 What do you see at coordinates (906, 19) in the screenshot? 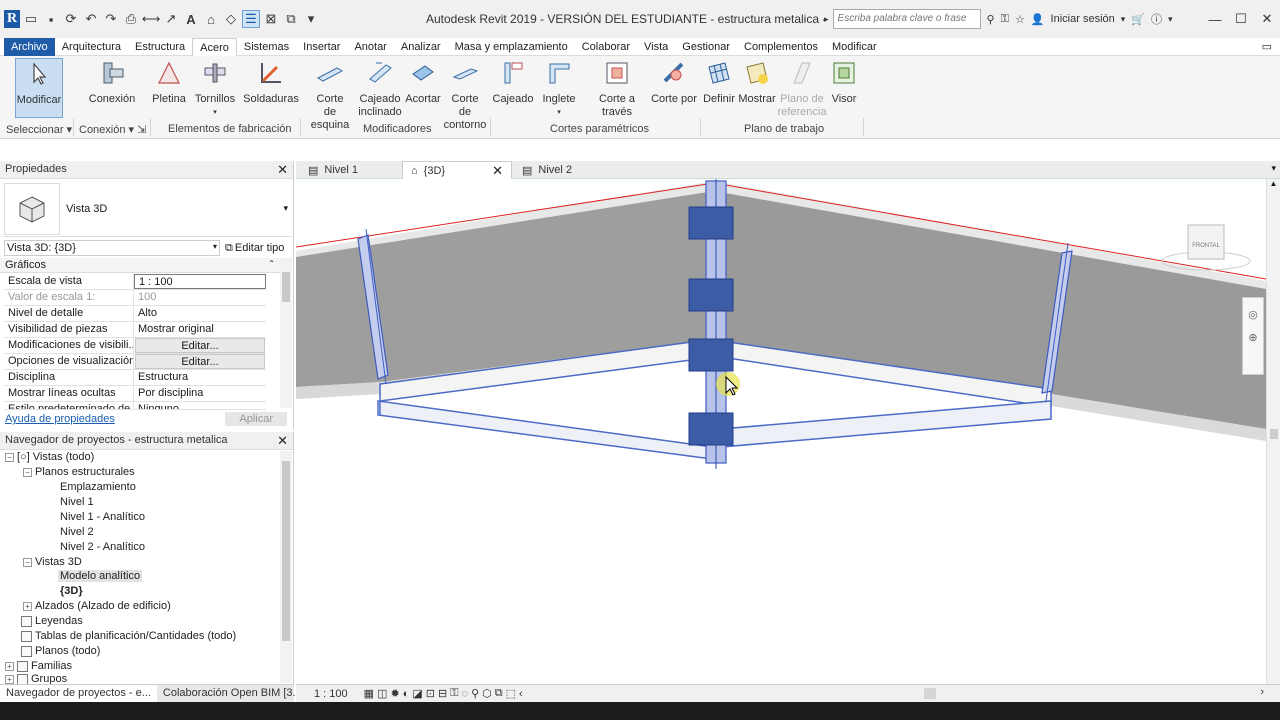
I see `search-input: Escriba palabra clave o frase` at bounding box center [906, 19].